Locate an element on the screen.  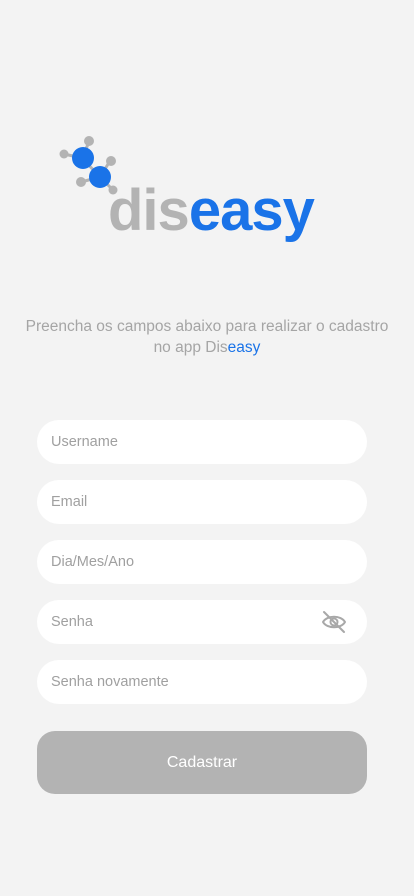
password-field-container is located at coordinates (202, 622).